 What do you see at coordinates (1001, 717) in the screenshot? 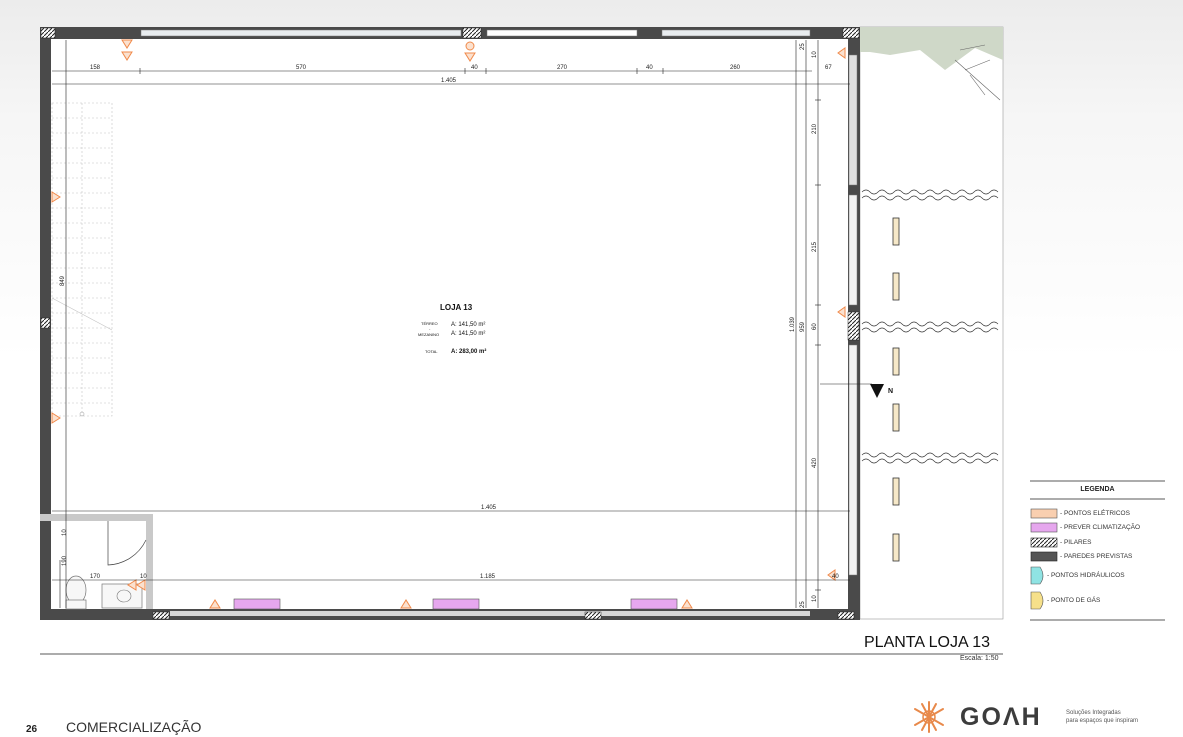
I see `brand-name: GOΛH` at bounding box center [1001, 717].